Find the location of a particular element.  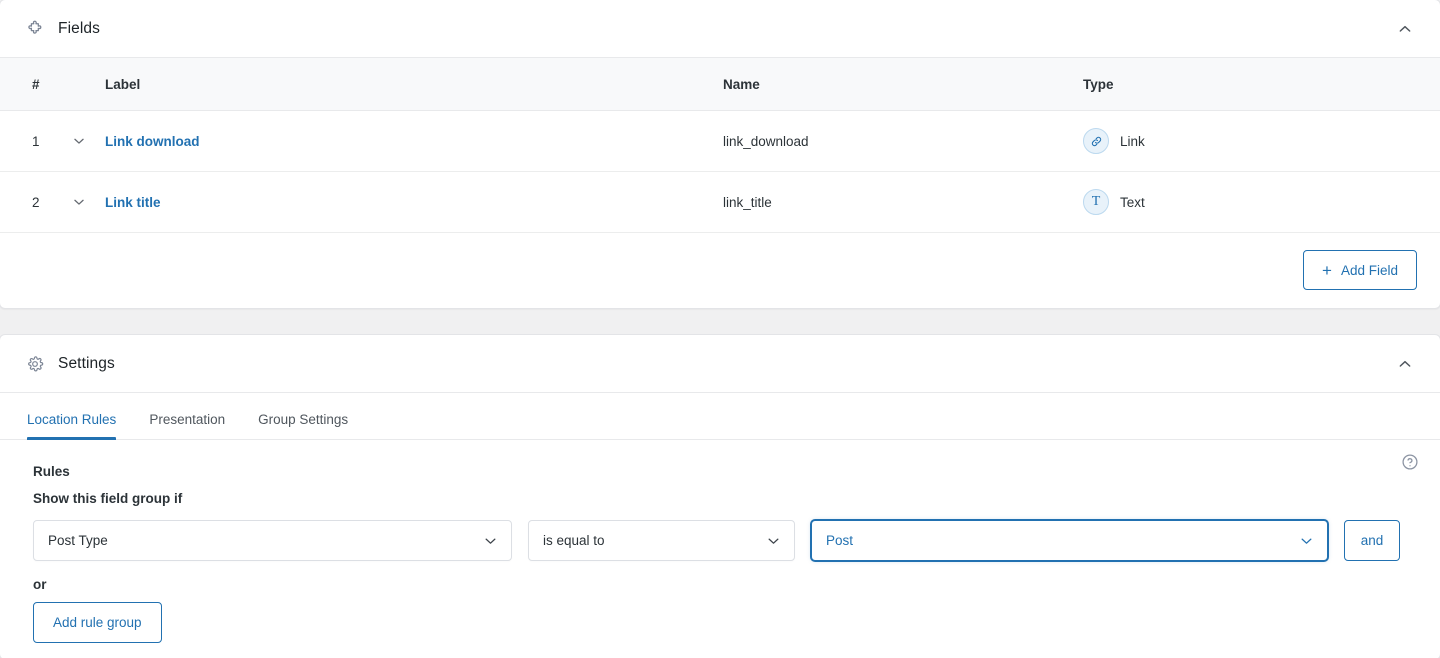

column-header-label: Label is located at coordinates (123, 84).